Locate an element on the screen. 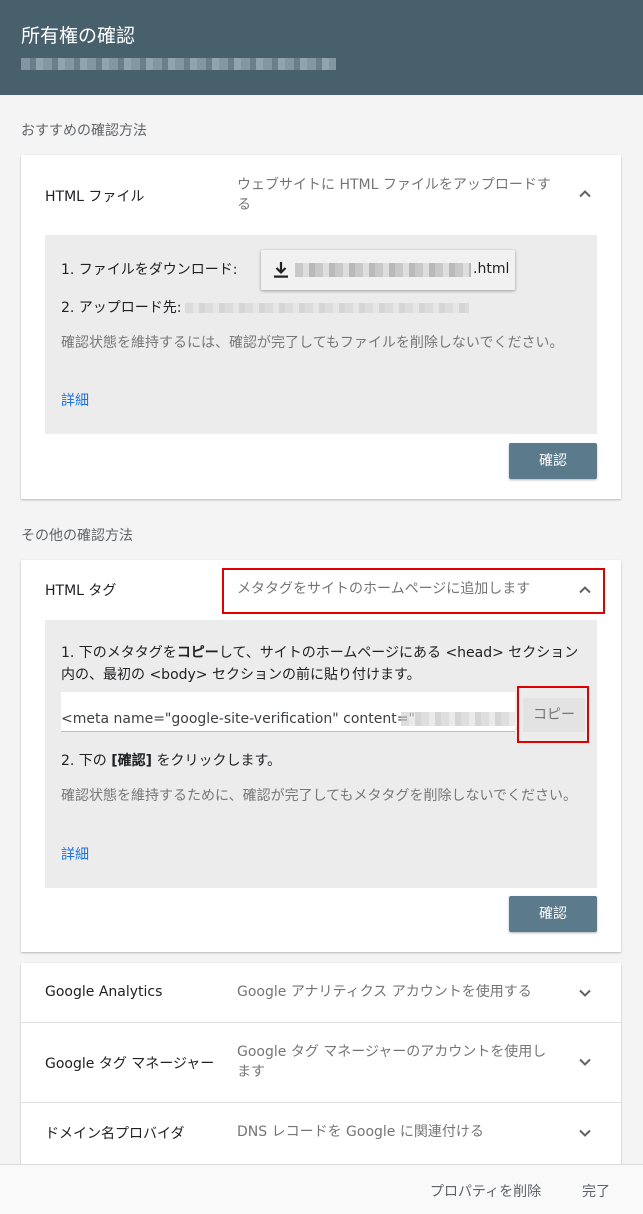 This screenshot has height=1214, width=643. method-description: Google アナリティクス アカウントを使用する is located at coordinates (384, 992).